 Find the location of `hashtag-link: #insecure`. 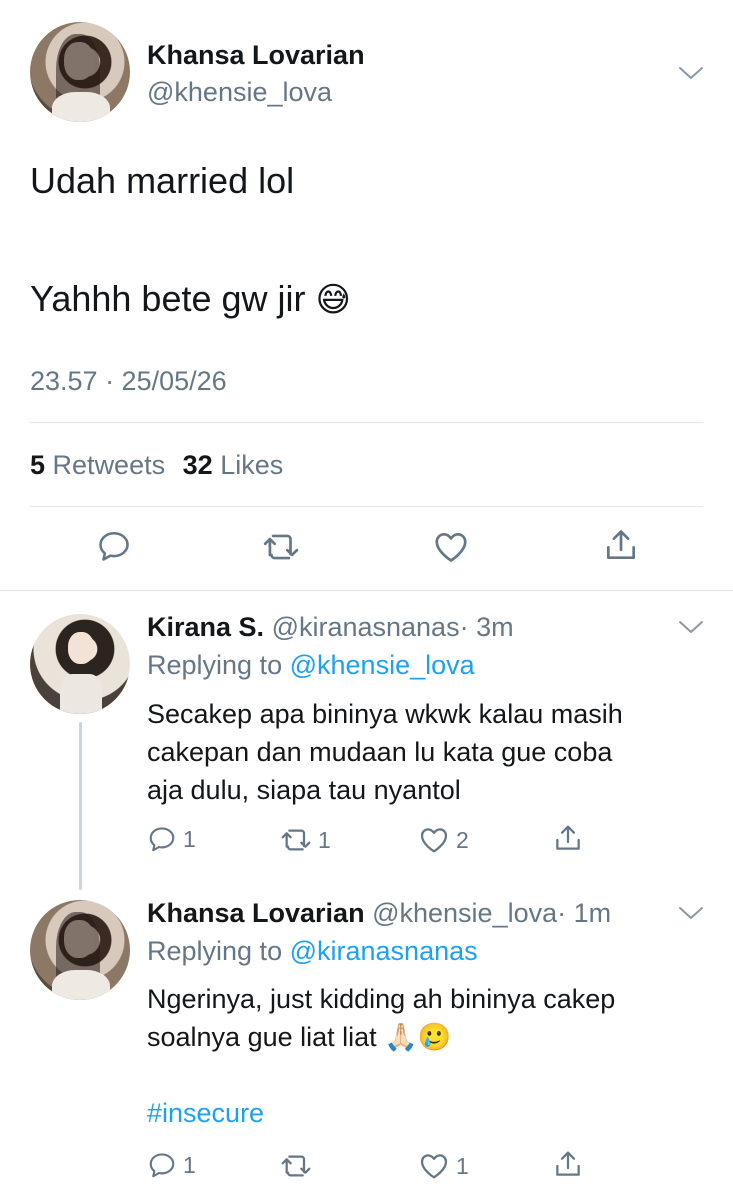

hashtag-link: #insecure is located at coordinates (205, 1113).